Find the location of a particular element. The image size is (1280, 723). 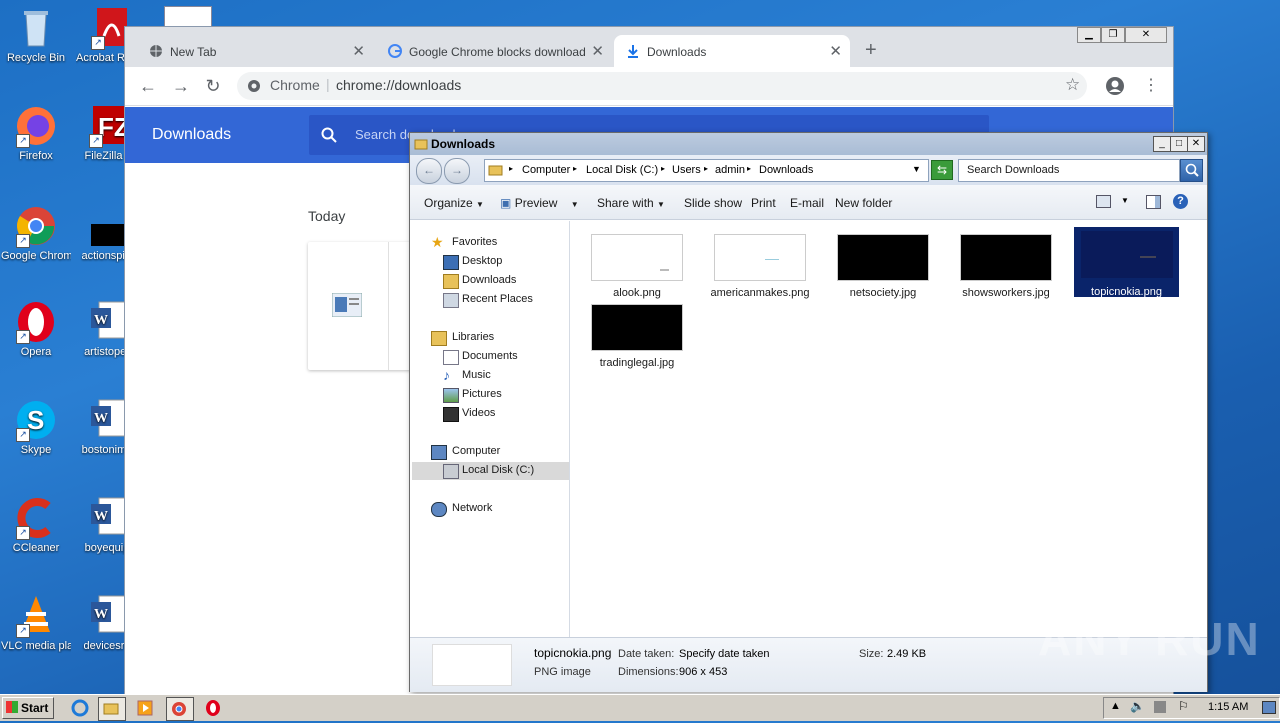

downloads-section-today: Today is located at coordinates (327, 216).